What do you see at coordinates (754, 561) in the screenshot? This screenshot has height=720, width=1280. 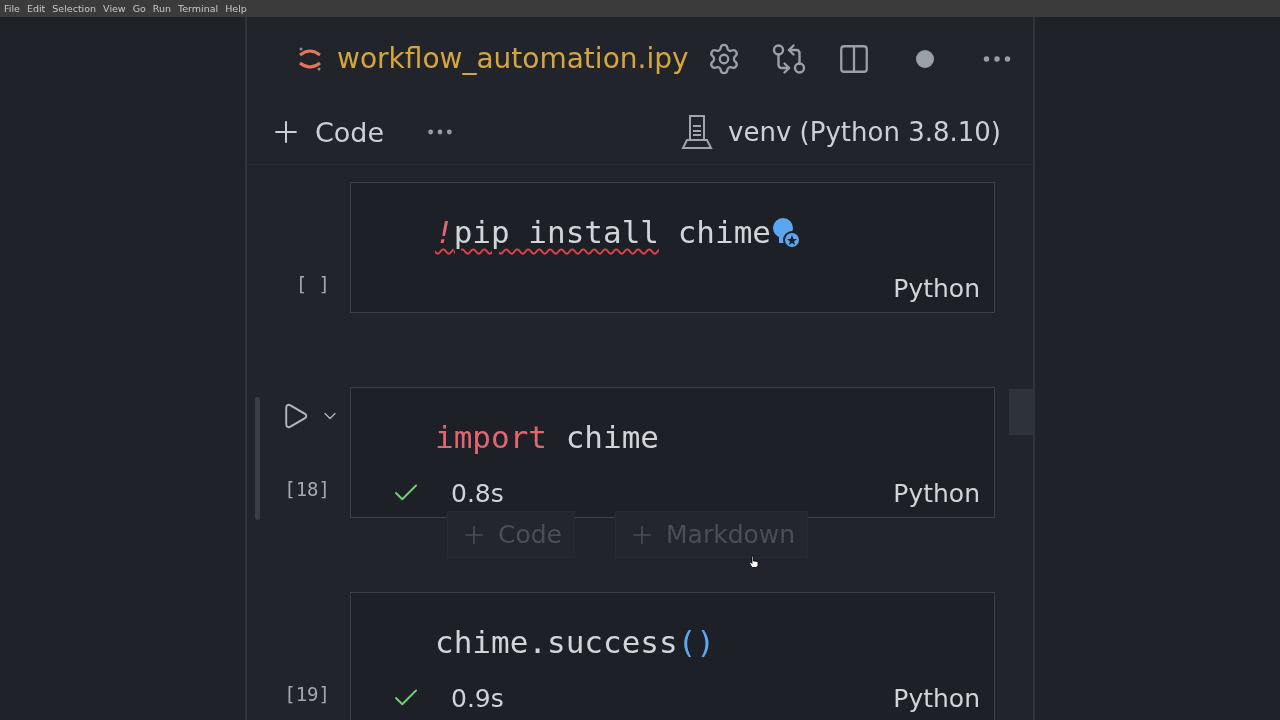 I see `pointer-cursor-icon` at bounding box center [754, 561].